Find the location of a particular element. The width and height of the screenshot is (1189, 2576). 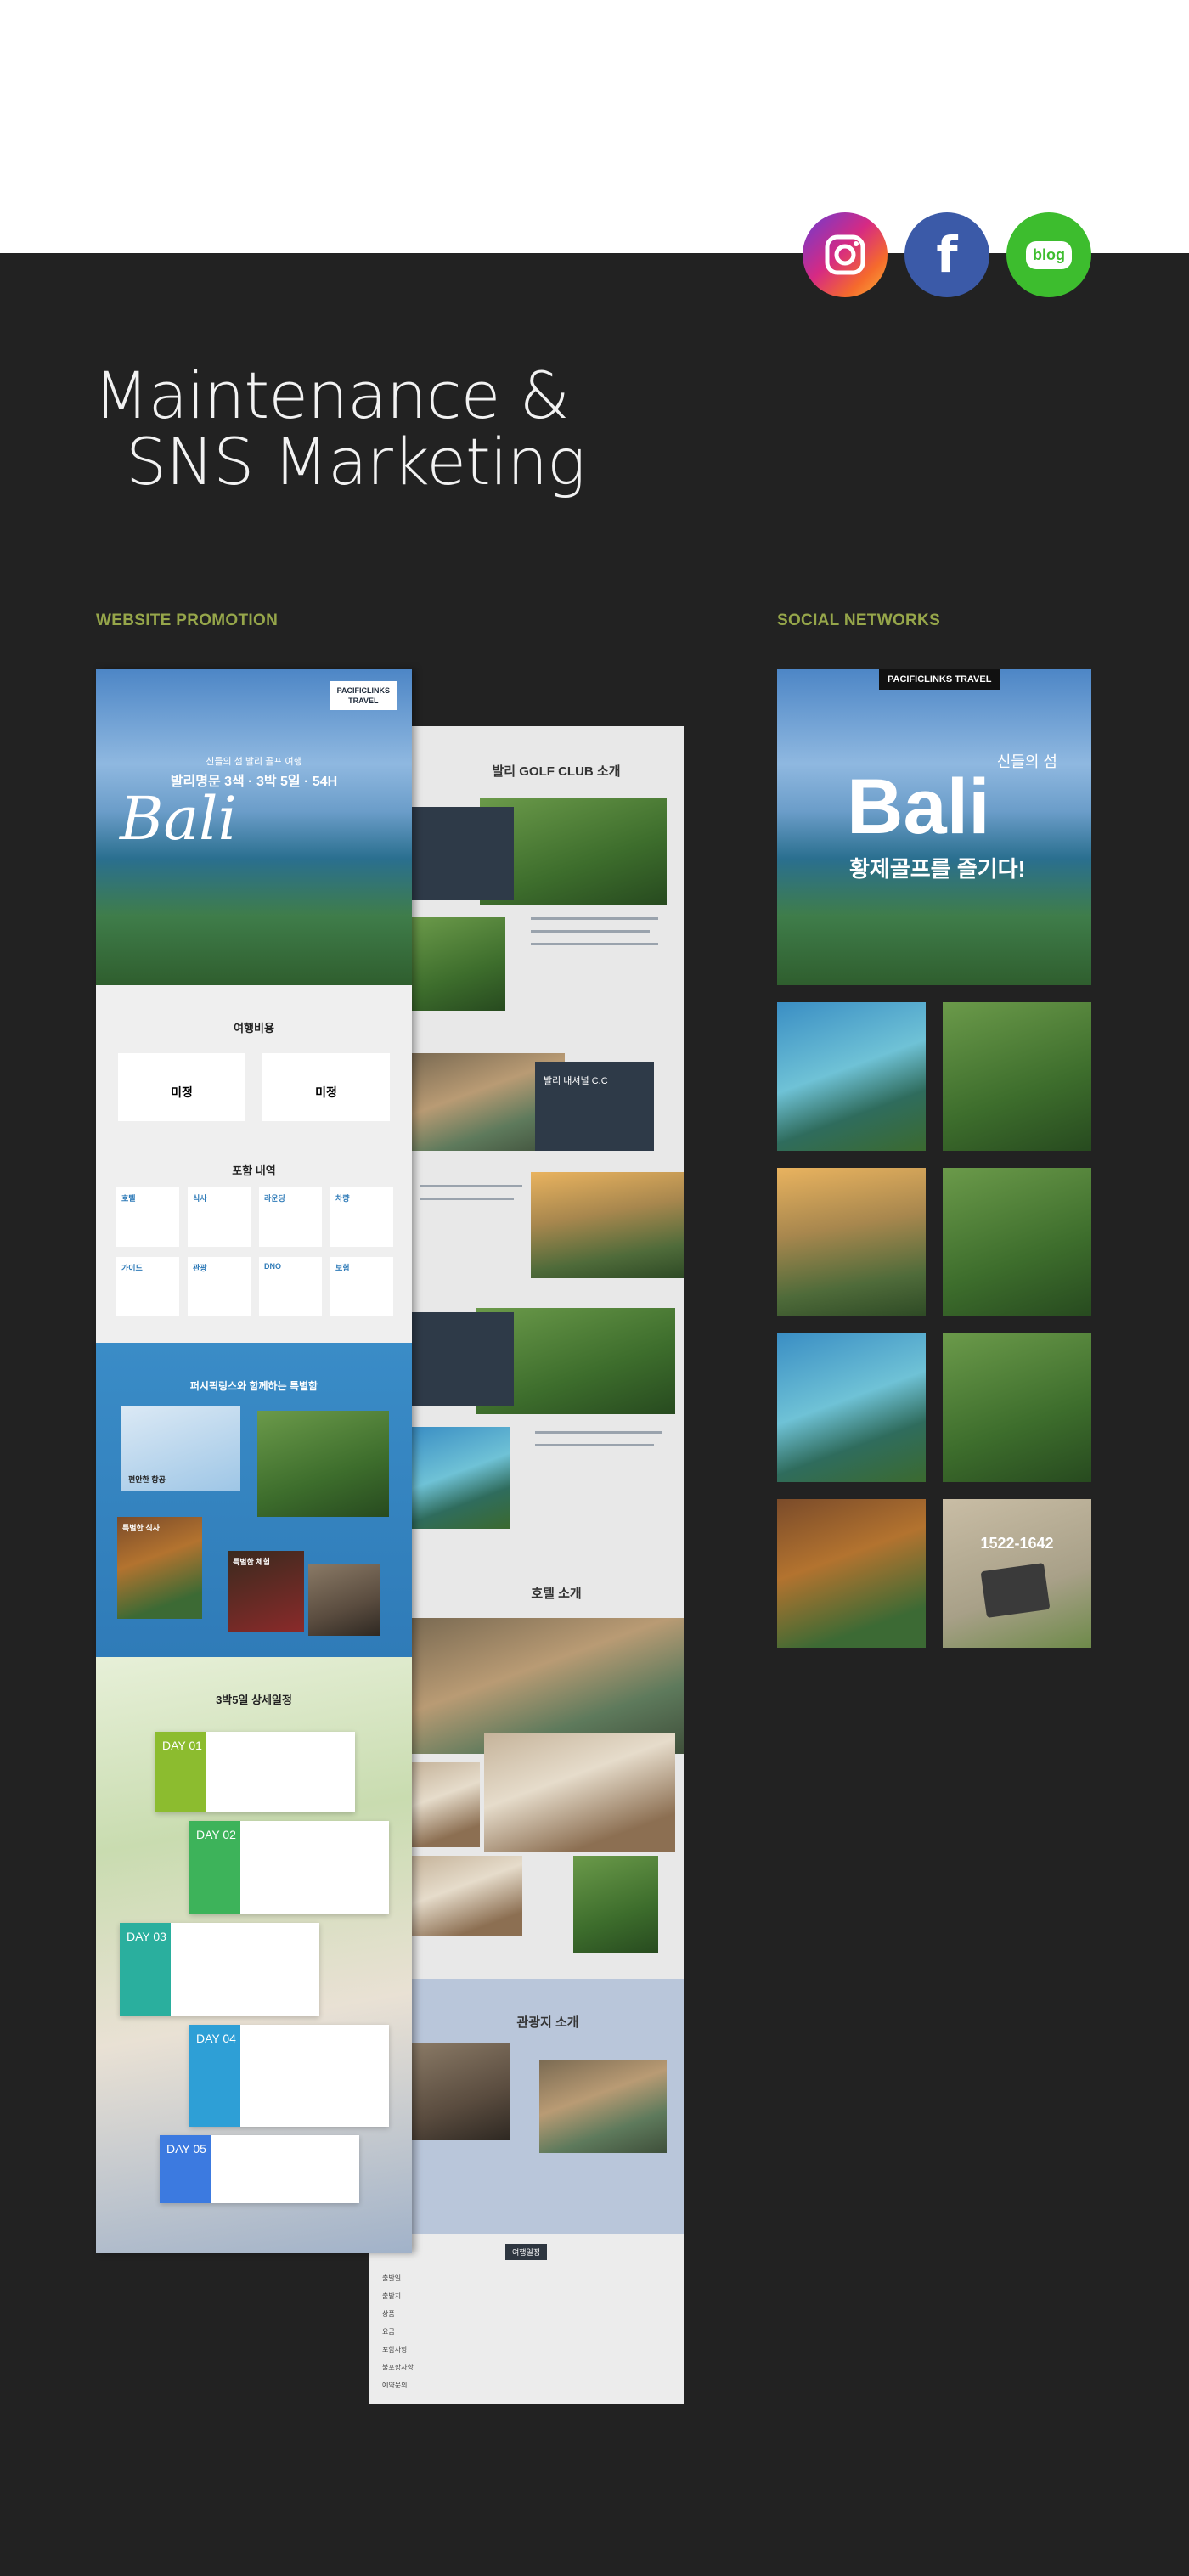

brand-line2: TRAVEL is located at coordinates (364, 700).